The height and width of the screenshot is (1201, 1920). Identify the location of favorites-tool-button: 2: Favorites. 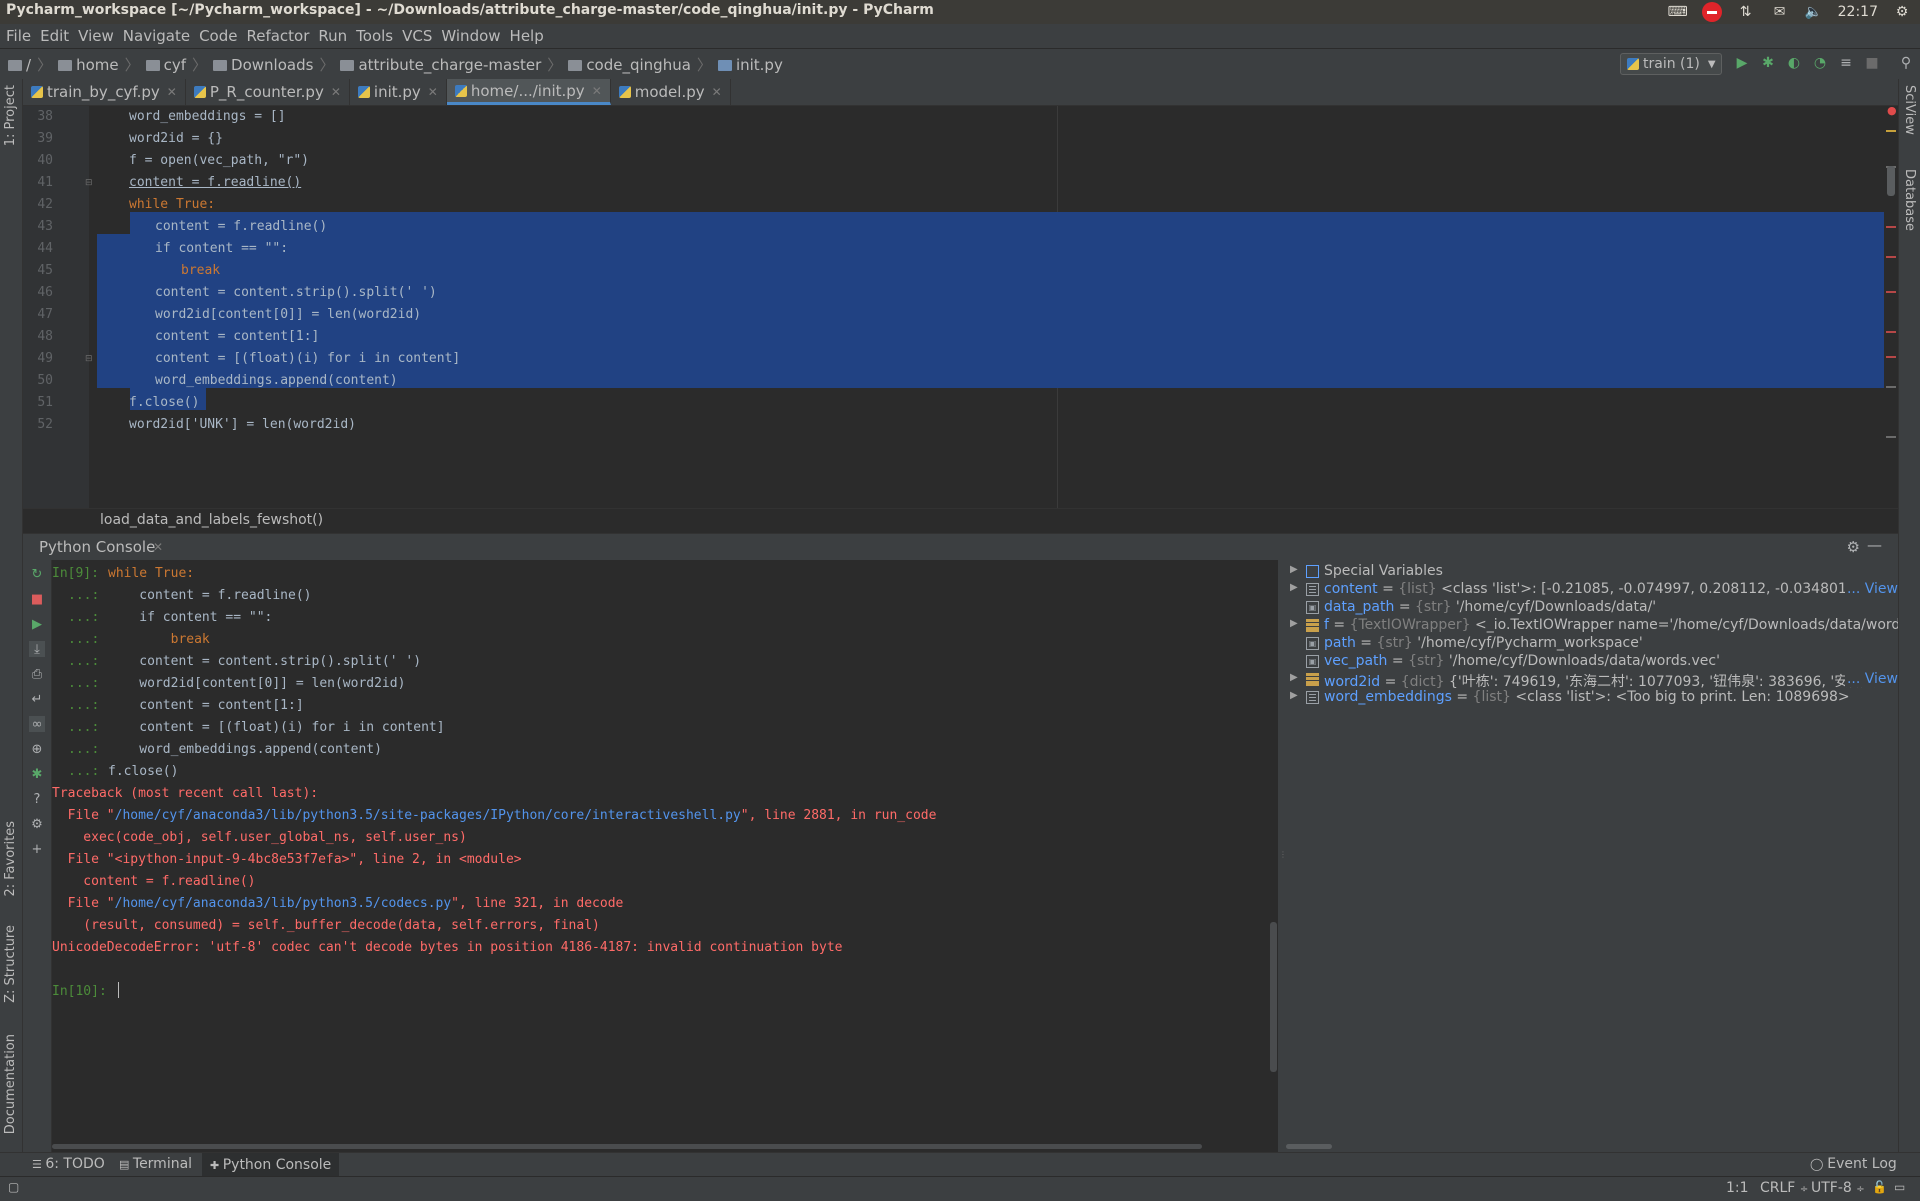
(10, 859).